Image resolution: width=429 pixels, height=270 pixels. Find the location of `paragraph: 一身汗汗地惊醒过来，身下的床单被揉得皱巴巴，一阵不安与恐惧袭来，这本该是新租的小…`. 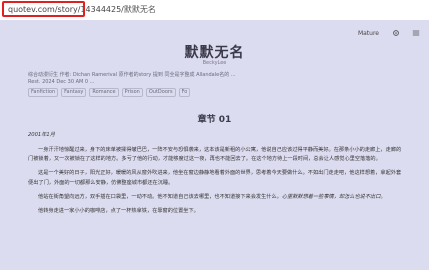

paragraph: 一身汗汗地惊醒过来，身下的床单被揉得皱巴巴，一阵不安与恐惧袭来，这本该是新租的小… is located at coordinates (215, 154).